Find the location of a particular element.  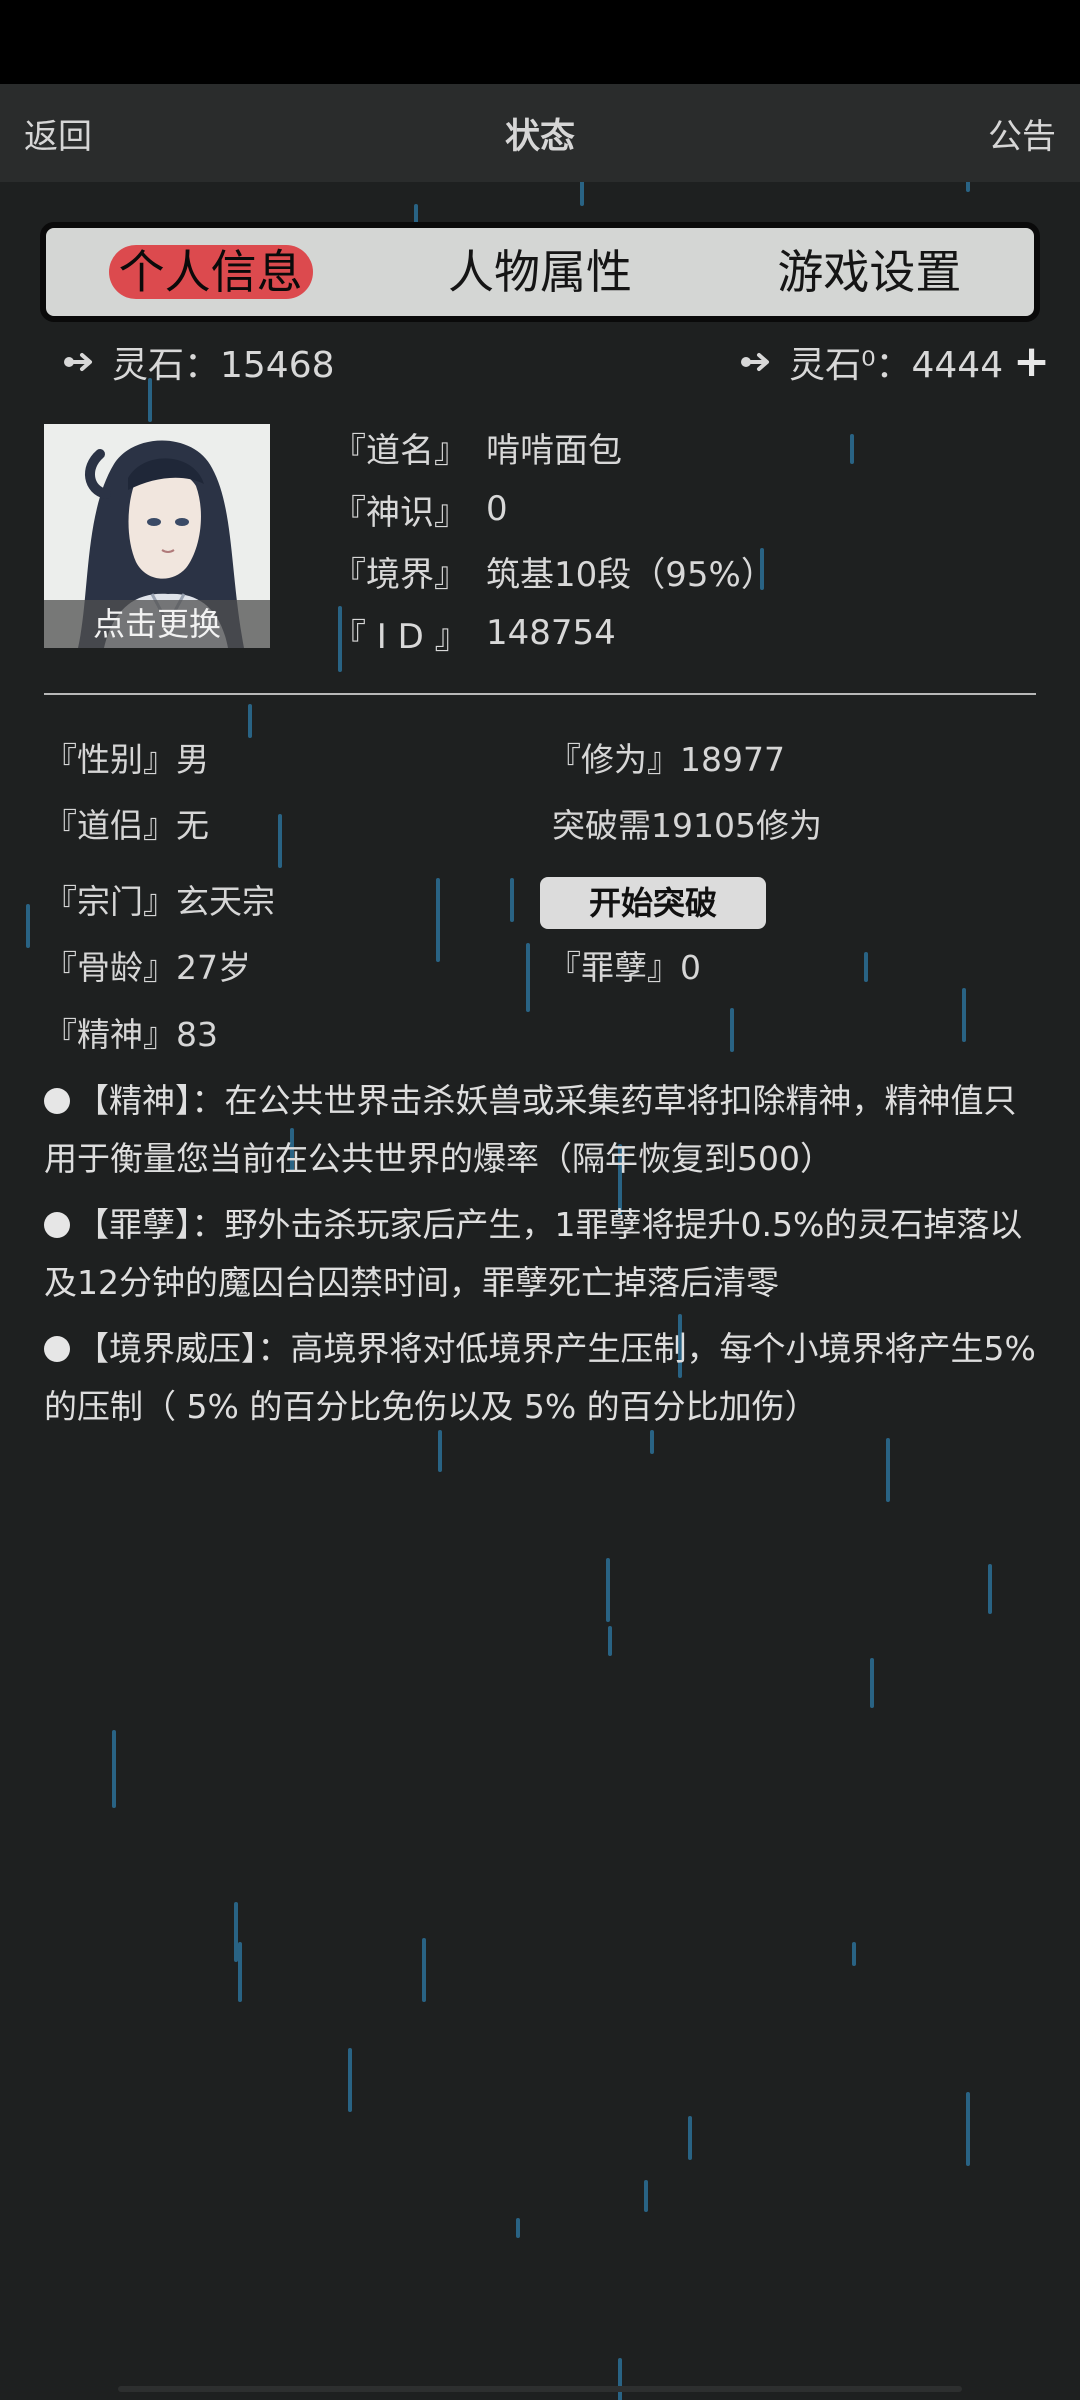

tab-game-settings: 游戏设置 is located at coordinates (869, 272).